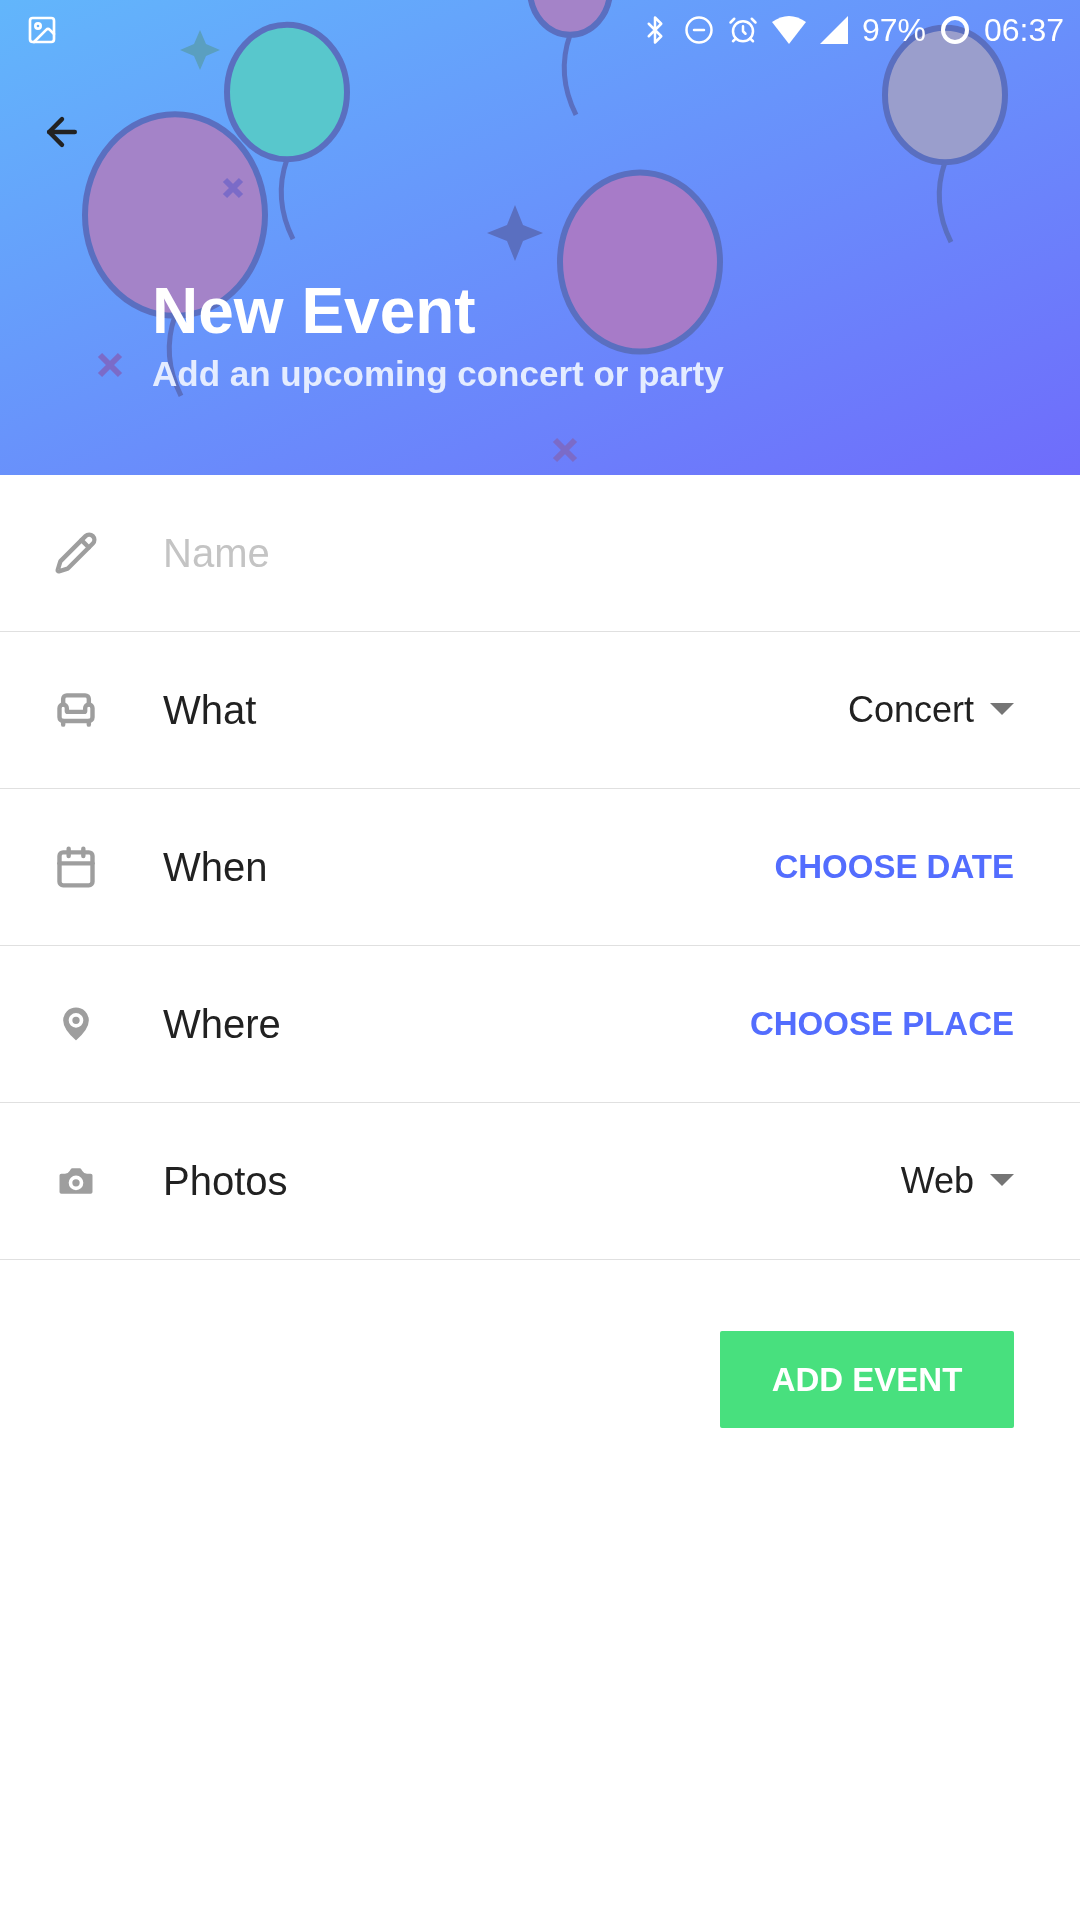 This screenshot has height=1920, width=1080. What do you see at coordinates (210, 710) in the screenshot?
I see `field-label: What` at bounding box center [210, 710].